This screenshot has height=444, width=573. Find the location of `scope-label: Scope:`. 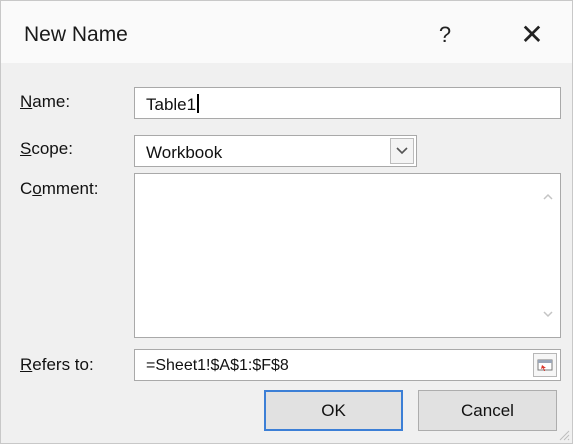

scope-label: Scope: is located at coordinates (46, 149).